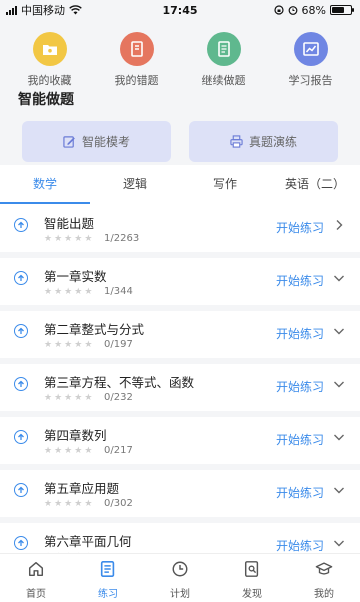 This screenshot has width=360, height=602. I want to click on nav-item-2: 练习, so click(108, 578).